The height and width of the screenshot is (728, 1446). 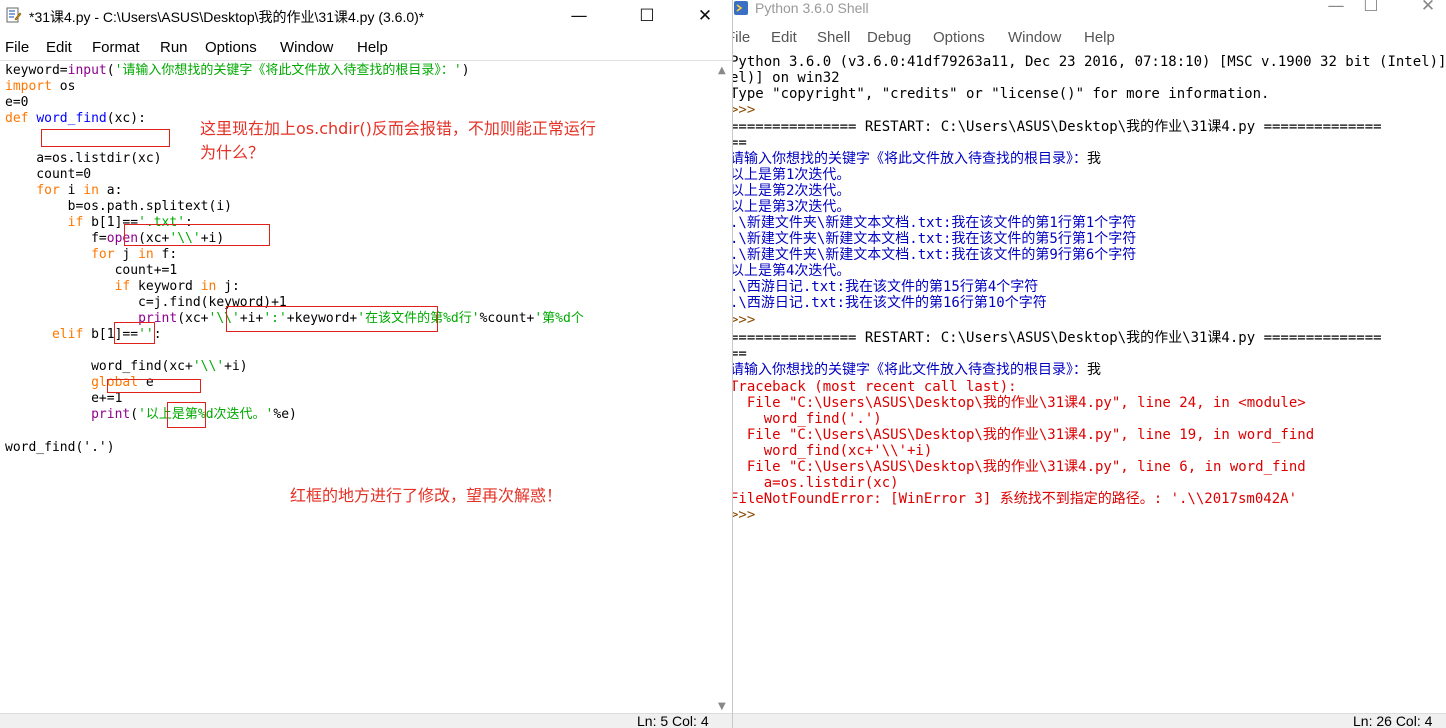 I want to click on code-line: count+=1, so click(x=91, y=270).